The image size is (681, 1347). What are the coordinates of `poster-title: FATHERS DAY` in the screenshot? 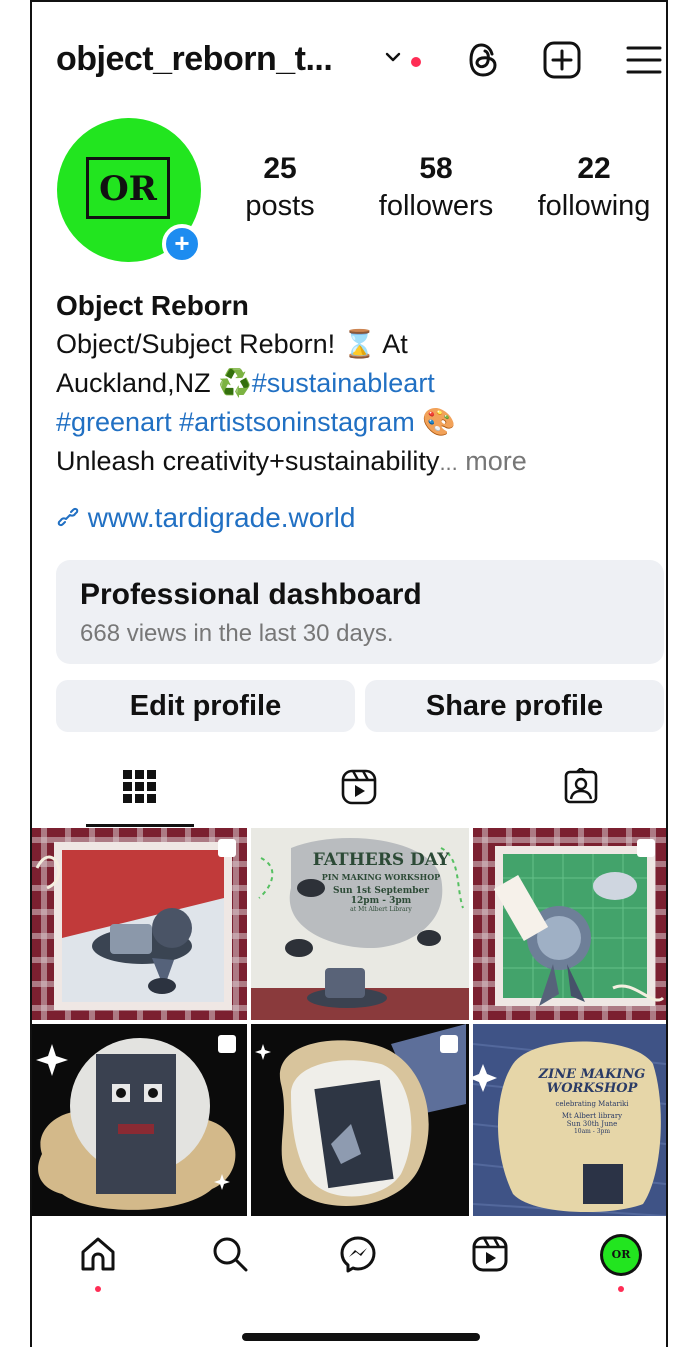 It's located at (381, 860).